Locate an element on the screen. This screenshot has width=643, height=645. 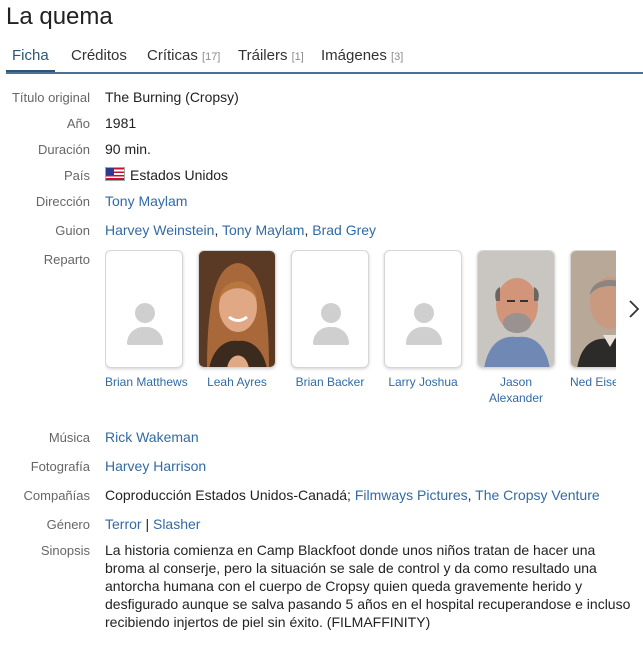
year-label: Año is located at coordinates (78, 123).